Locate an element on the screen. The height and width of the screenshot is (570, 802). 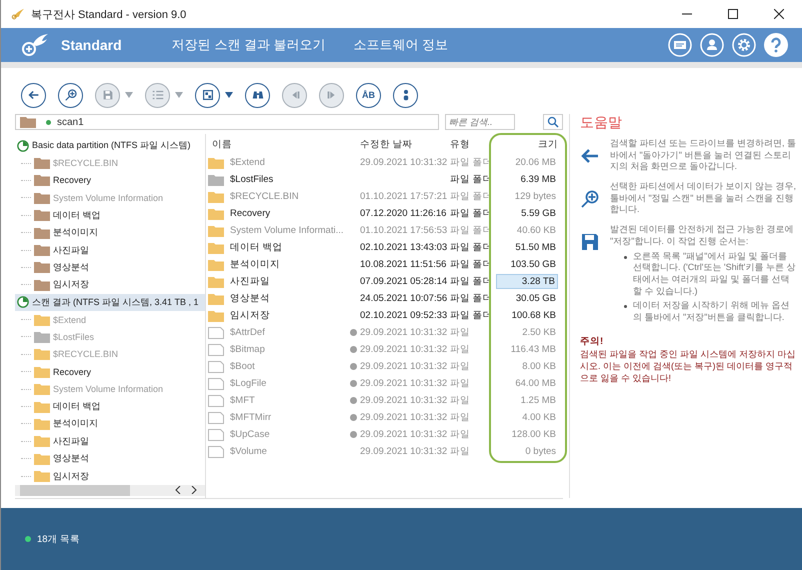
column-header: 수정한 날짜 is located at coordinates (405, 144).